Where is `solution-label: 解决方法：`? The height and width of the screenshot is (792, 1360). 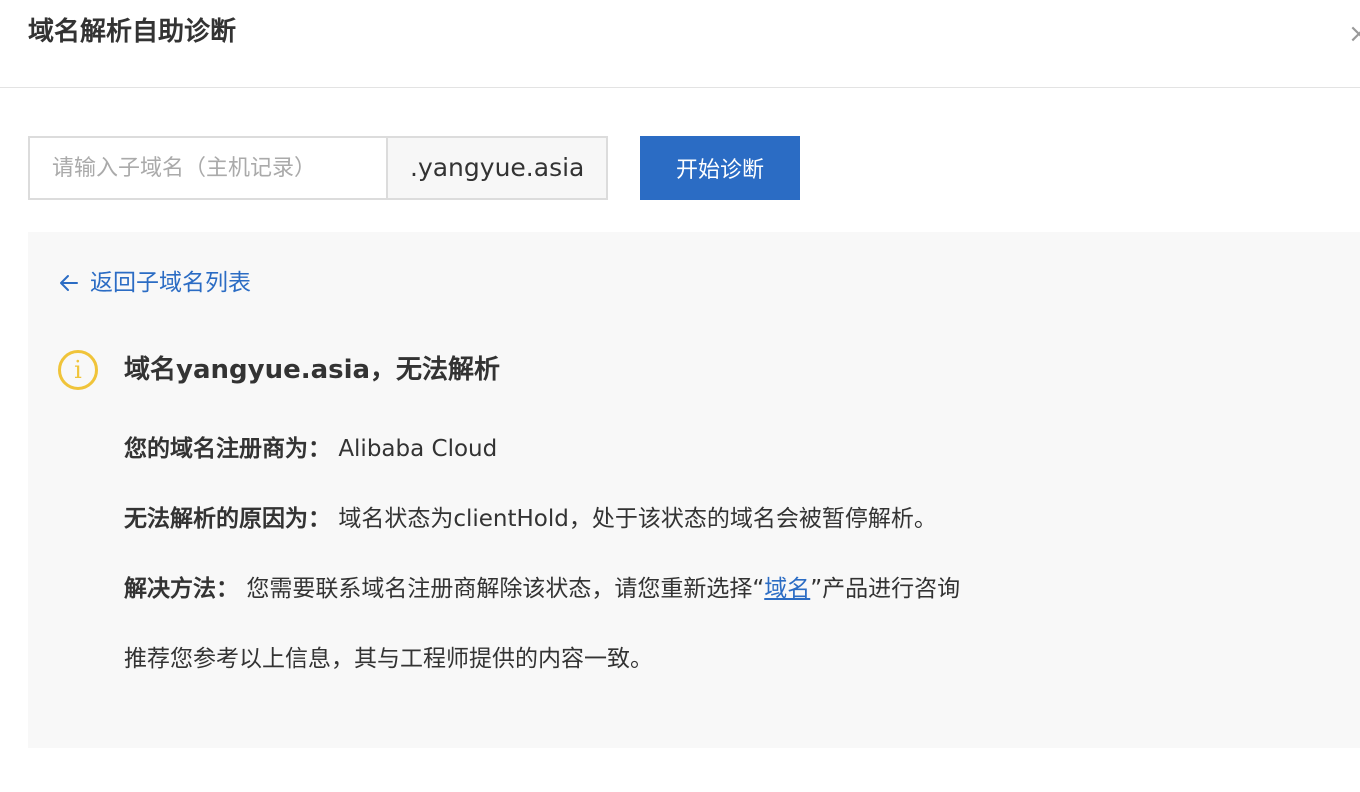
solution-label: 解决方法： is located at coordinates (181, 589).